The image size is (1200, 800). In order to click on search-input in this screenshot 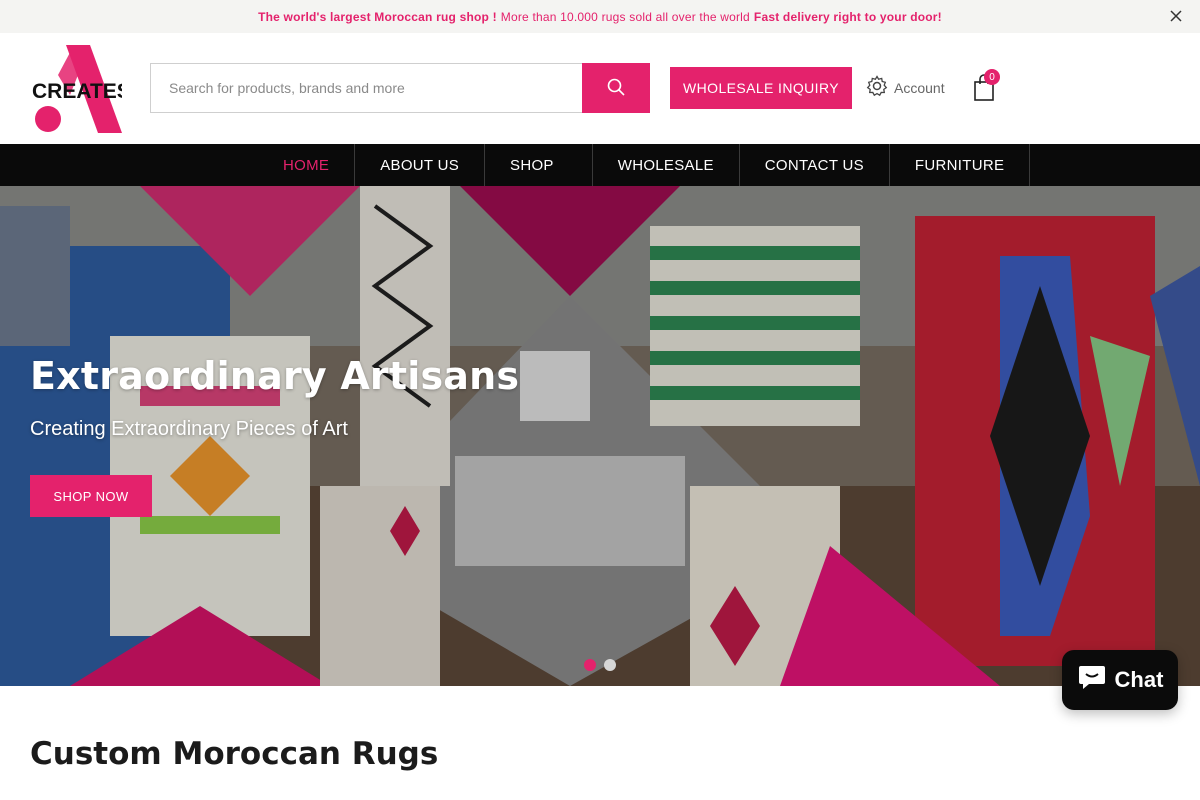, I will do `click(366, 88)`.